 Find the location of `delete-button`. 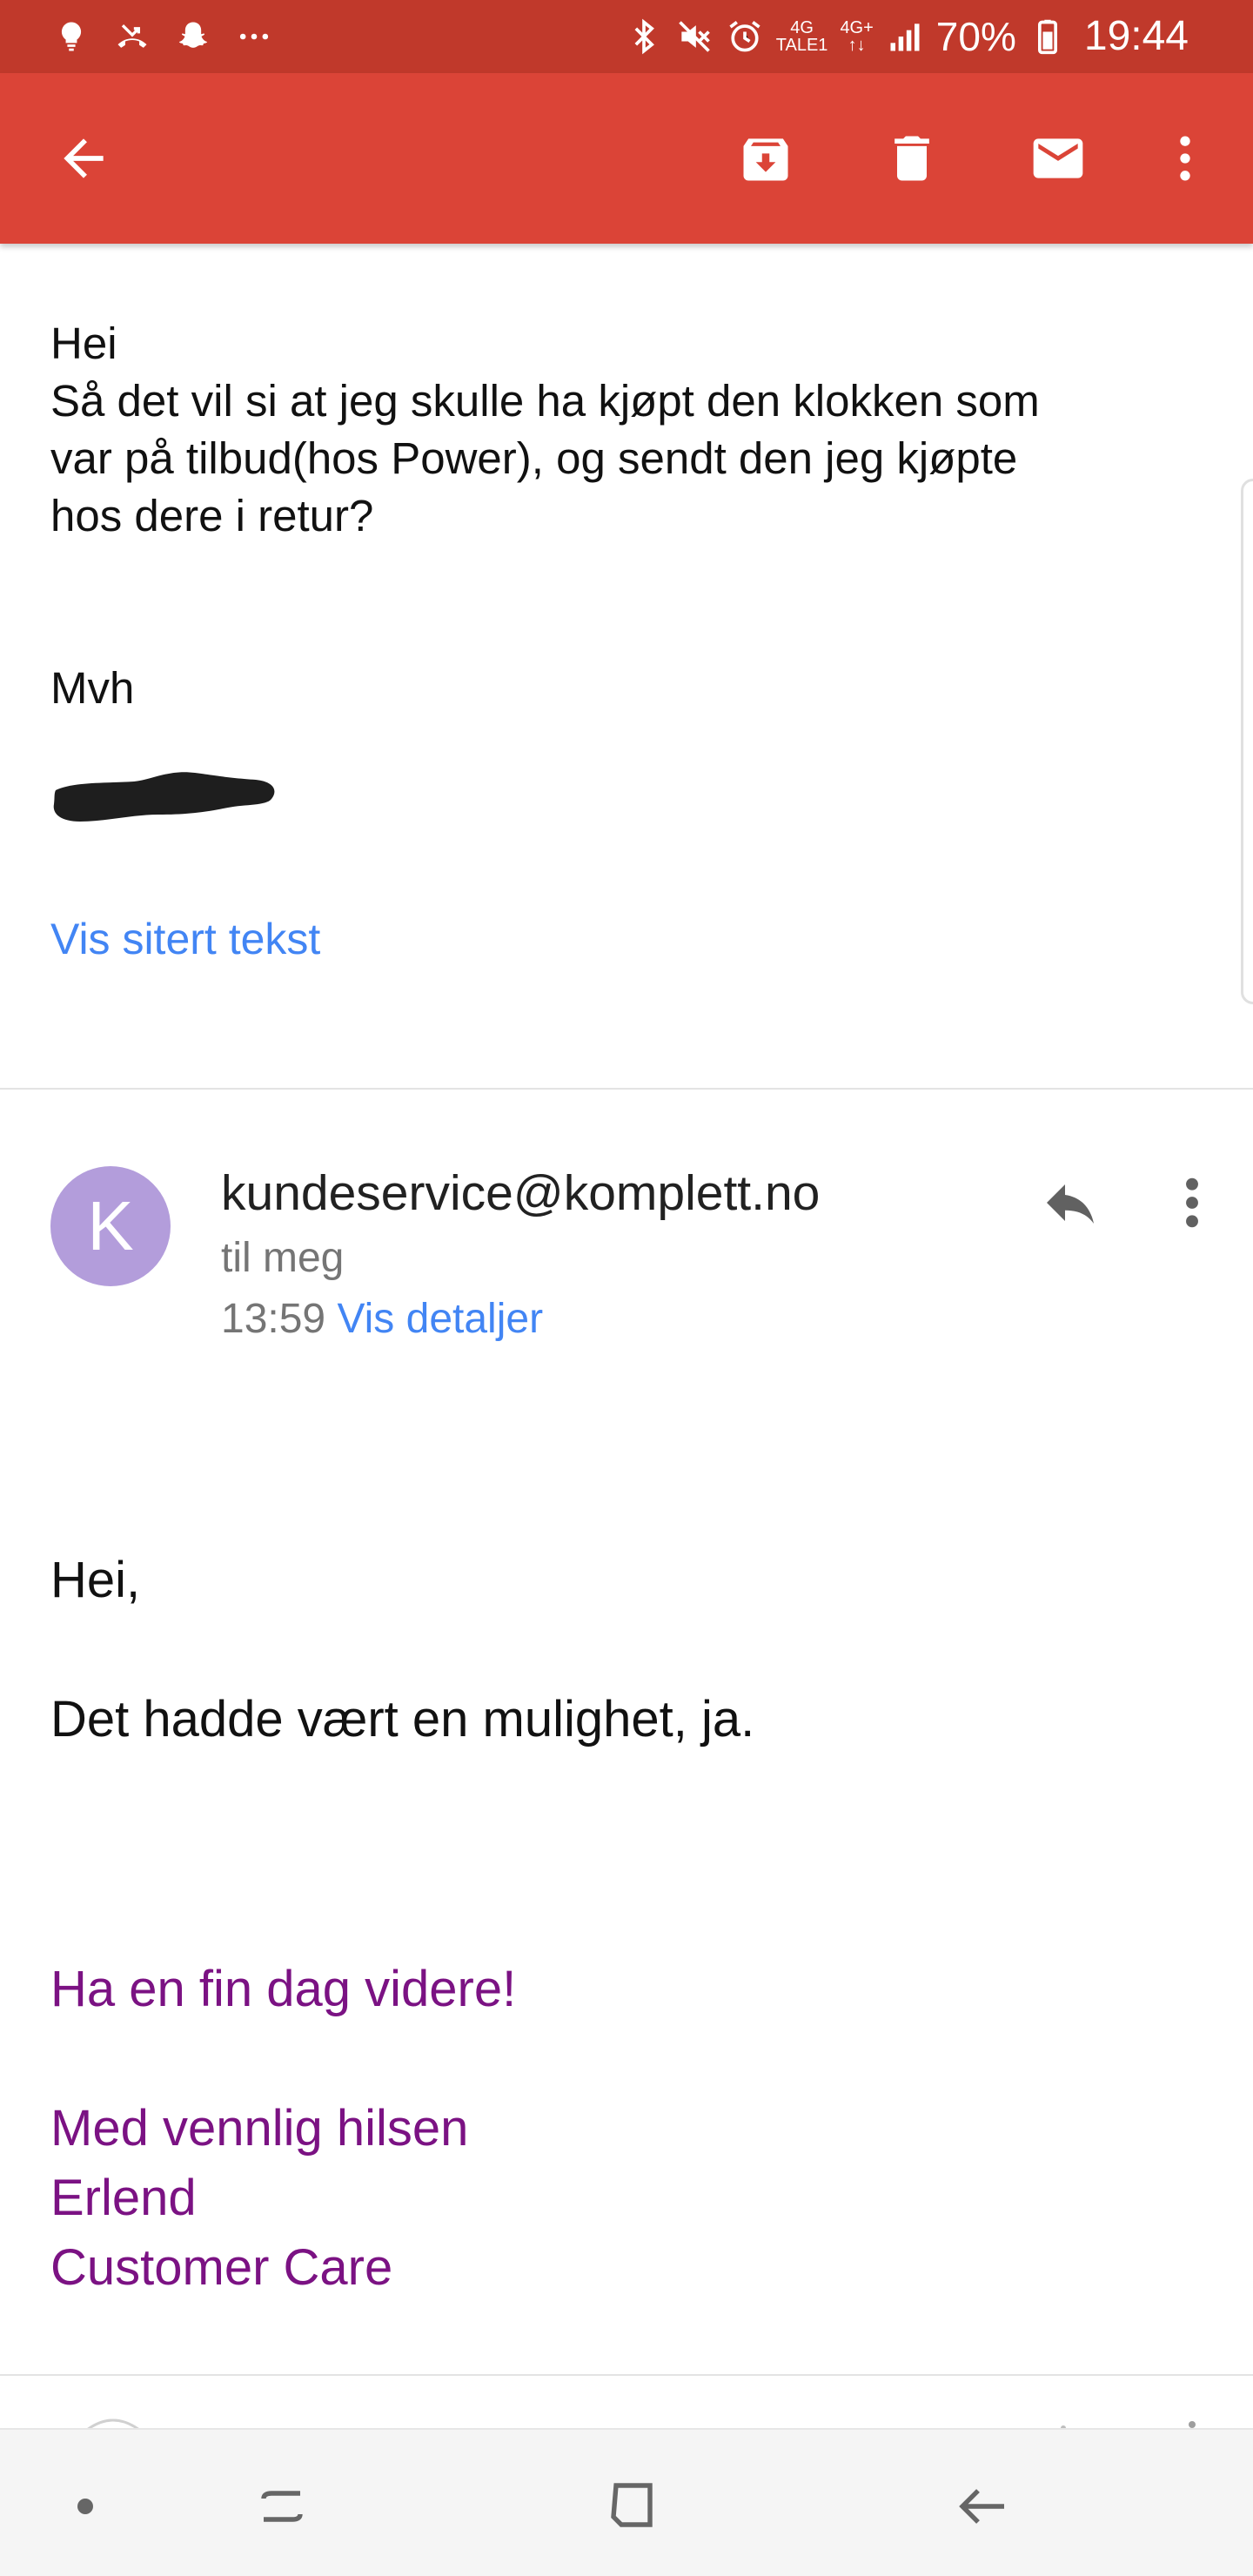

delete-button is located at coordinates (912, 158).